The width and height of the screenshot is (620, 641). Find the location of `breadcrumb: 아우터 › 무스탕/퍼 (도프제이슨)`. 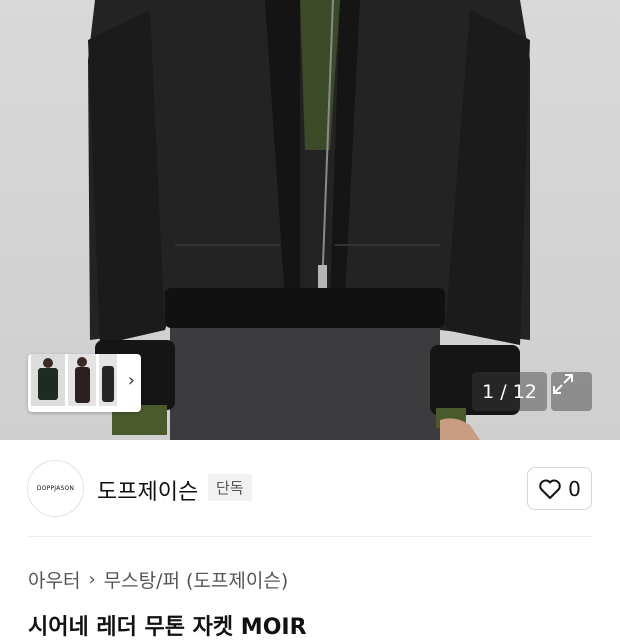

breadcrumb: 아우터 › 무스탕/퍼 (도프제이슨) is located at coordinates (158, 579).